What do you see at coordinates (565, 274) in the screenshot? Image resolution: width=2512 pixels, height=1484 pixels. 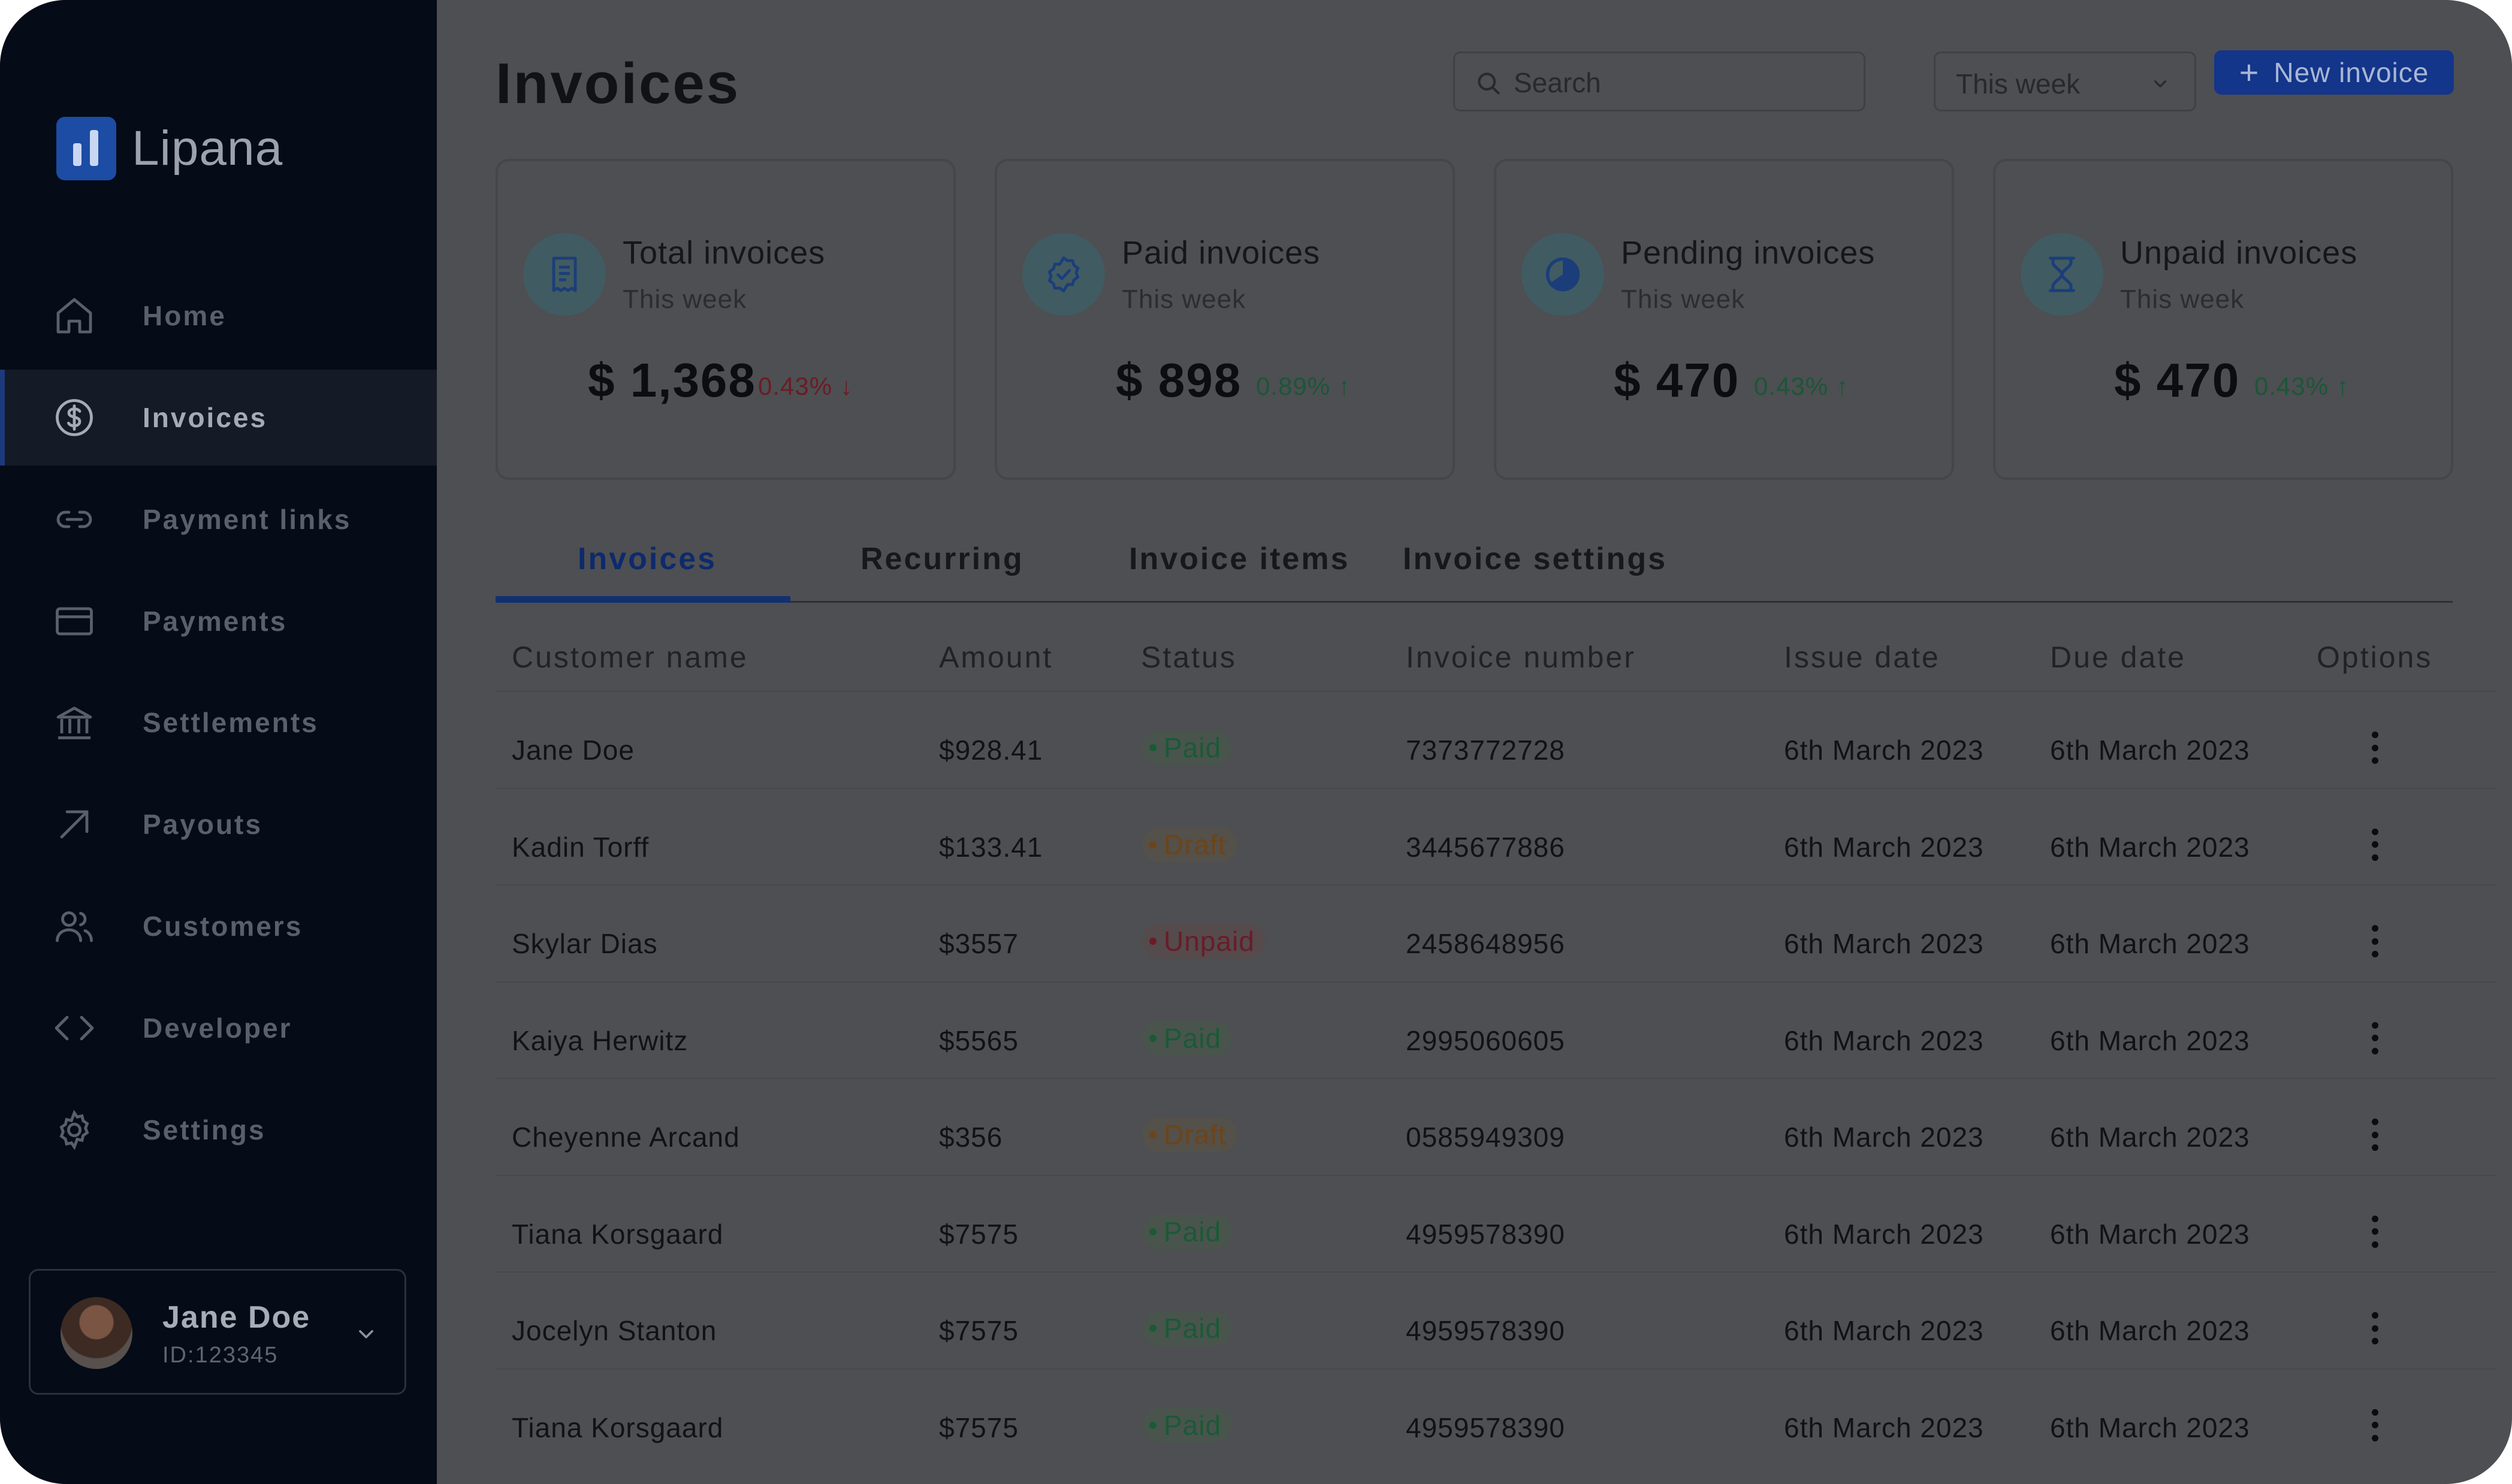 I see `receipt-icon` at bounding box center [565, 274].